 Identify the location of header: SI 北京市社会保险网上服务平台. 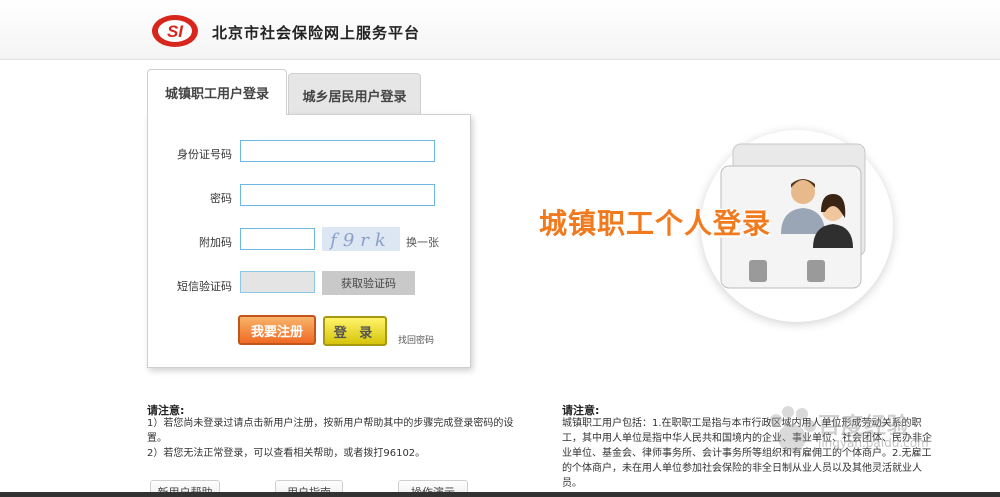
(500, 30).